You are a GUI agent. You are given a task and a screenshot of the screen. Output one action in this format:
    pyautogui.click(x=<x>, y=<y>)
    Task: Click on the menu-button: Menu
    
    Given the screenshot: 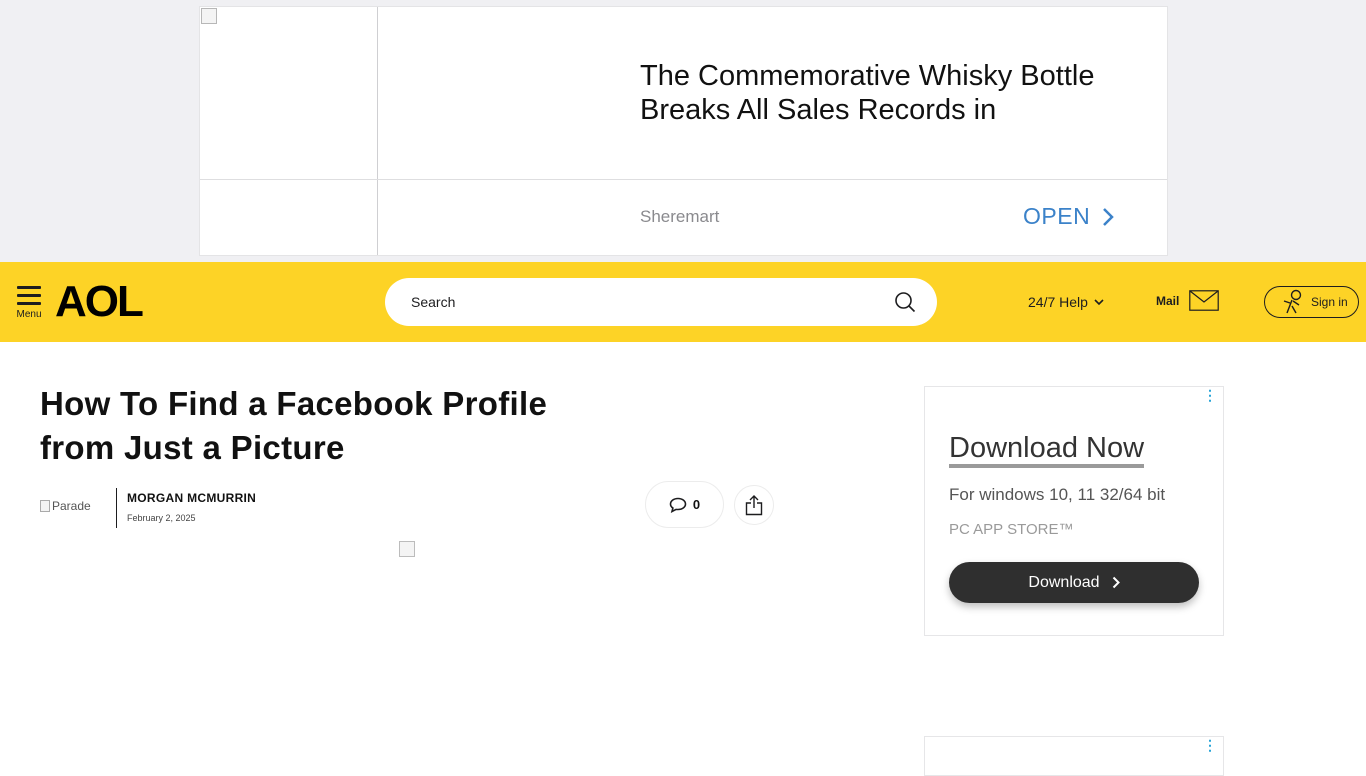 What is the action you would take?
    pyautogui.click(x=29, y=304)
    